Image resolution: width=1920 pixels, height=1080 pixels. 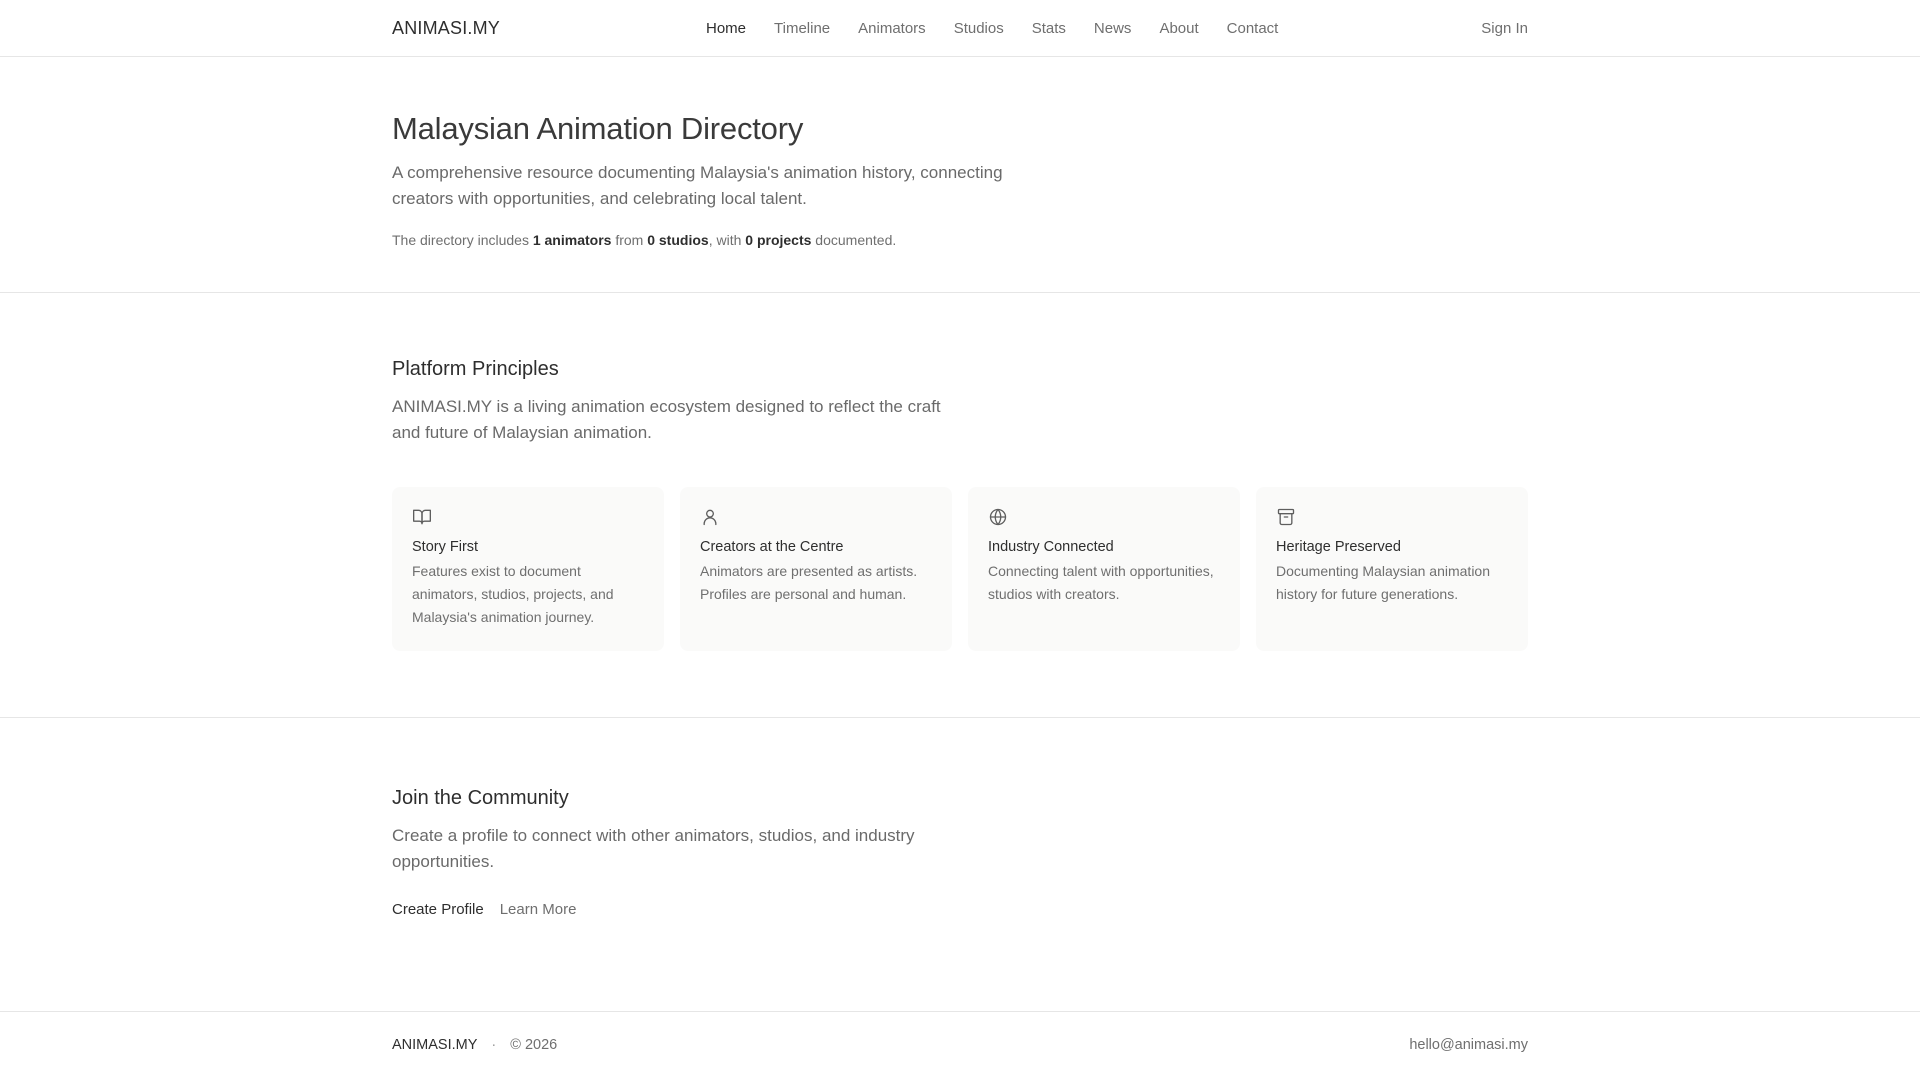 I want to click on nav-studios: Studios, so click(x=979, y=28).